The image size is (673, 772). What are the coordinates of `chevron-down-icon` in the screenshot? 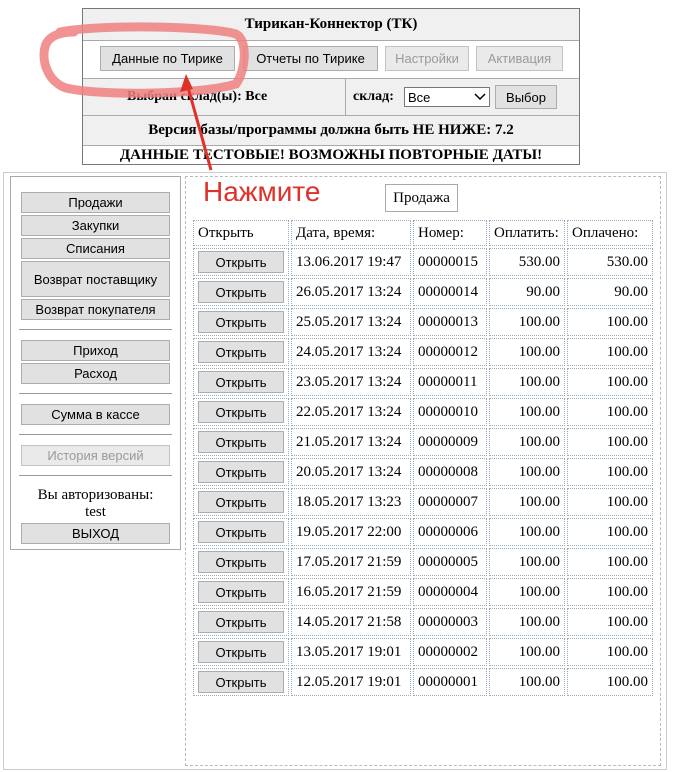 It's located at (480, 97).